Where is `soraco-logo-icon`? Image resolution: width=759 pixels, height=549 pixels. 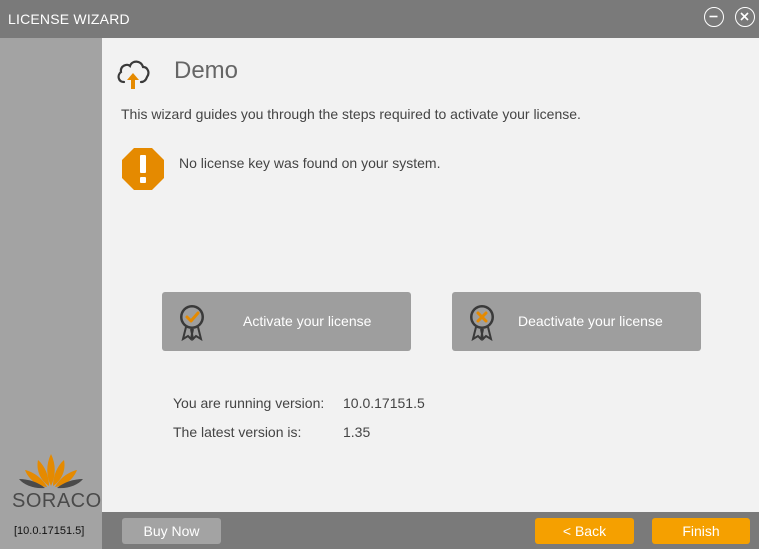 soraco-logo-icon is located at coordinates (51, 471).